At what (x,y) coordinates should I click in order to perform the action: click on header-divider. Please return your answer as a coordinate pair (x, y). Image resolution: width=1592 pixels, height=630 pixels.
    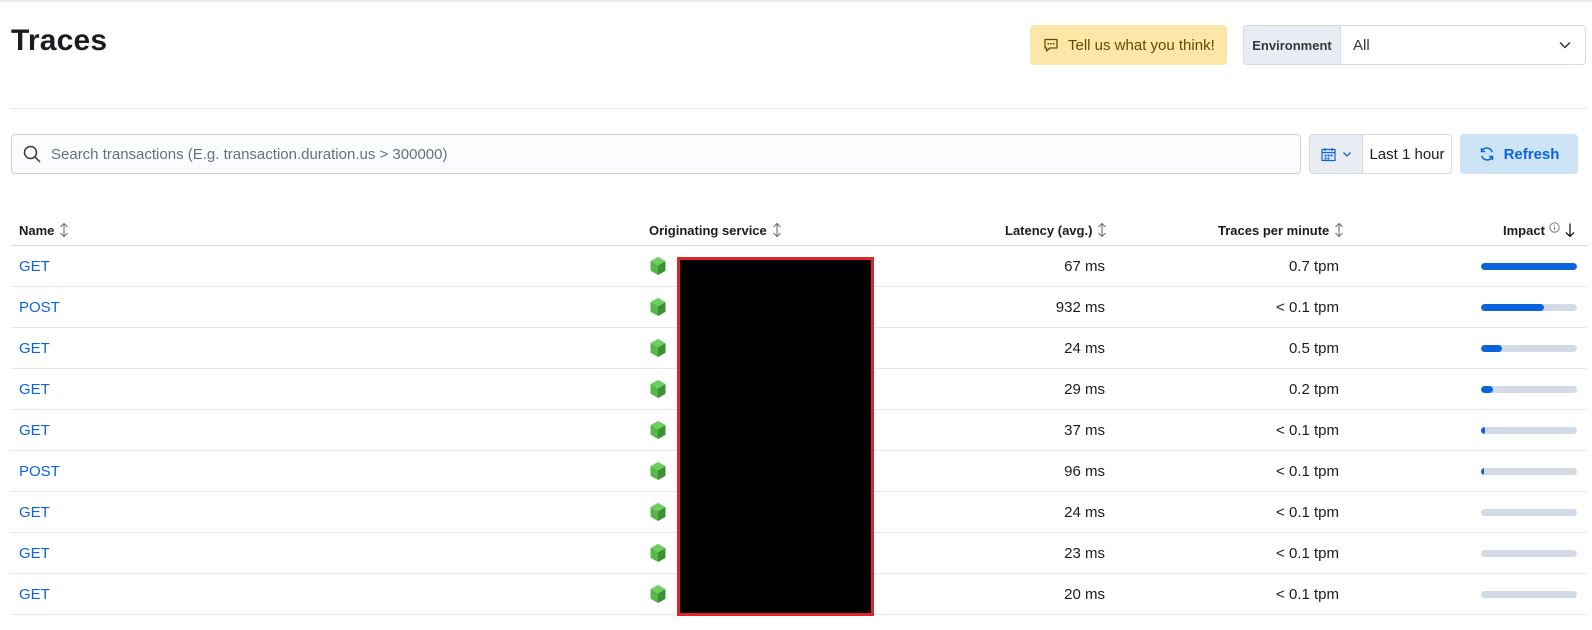
    Looking at the image, I should click on (799, 108).